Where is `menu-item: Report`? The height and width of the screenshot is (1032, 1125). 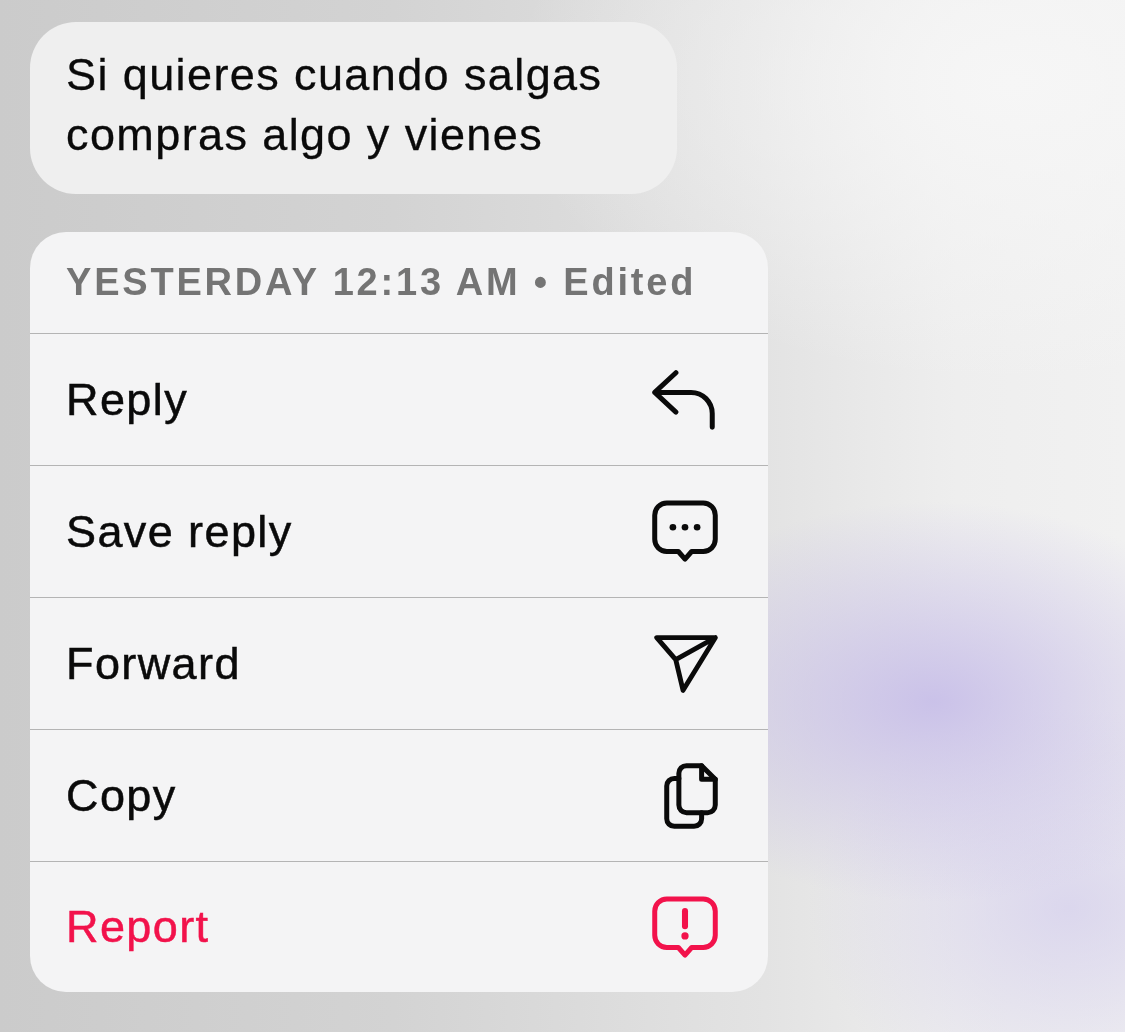 menu-item: Report is located at coordinates (399, 927).